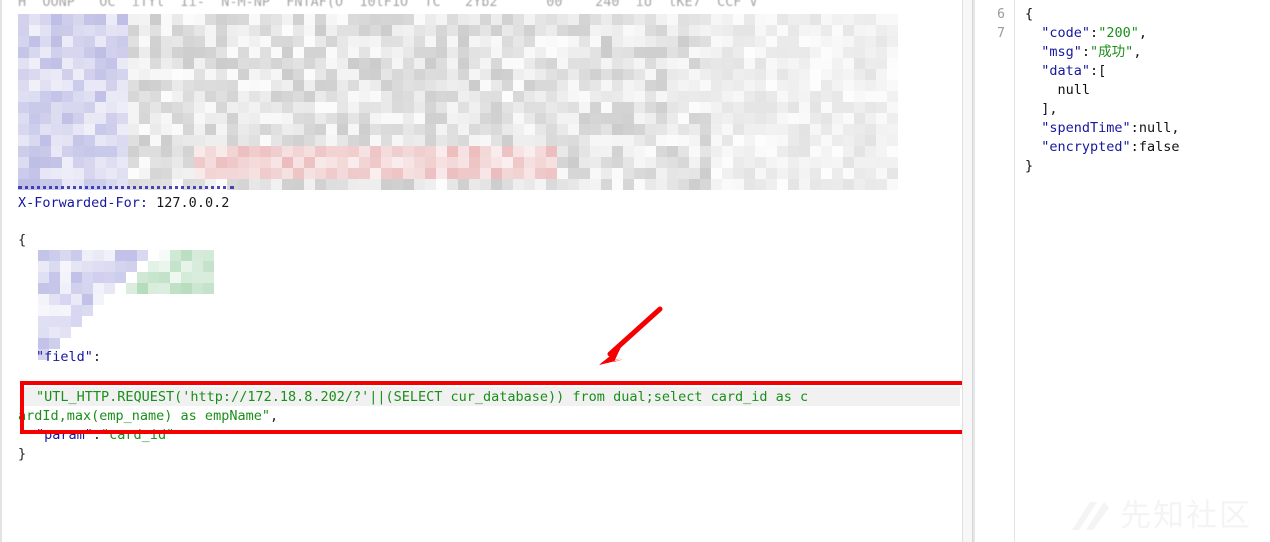 Image resolution: width=1270 pixels, height=542 pixels. Describe the element at coordinates (1112, 52) in the screenshot. I see `json-token: "成功"` at that location.